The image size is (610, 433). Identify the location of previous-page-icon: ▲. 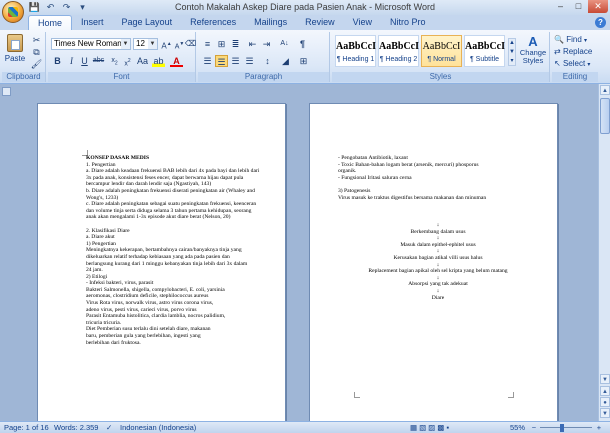
(605, 391).